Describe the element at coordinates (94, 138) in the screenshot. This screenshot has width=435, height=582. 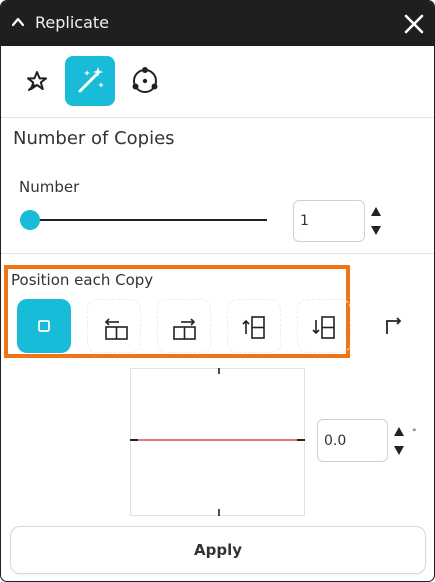
I see `section-title-copies: Number of Copies` at that location.